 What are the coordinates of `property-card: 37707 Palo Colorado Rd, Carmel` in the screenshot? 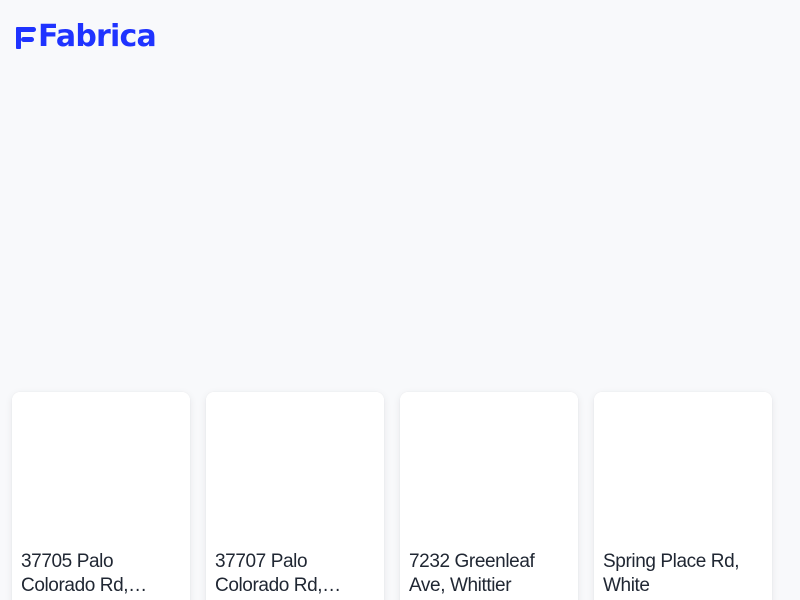 It's located at (295, 496).